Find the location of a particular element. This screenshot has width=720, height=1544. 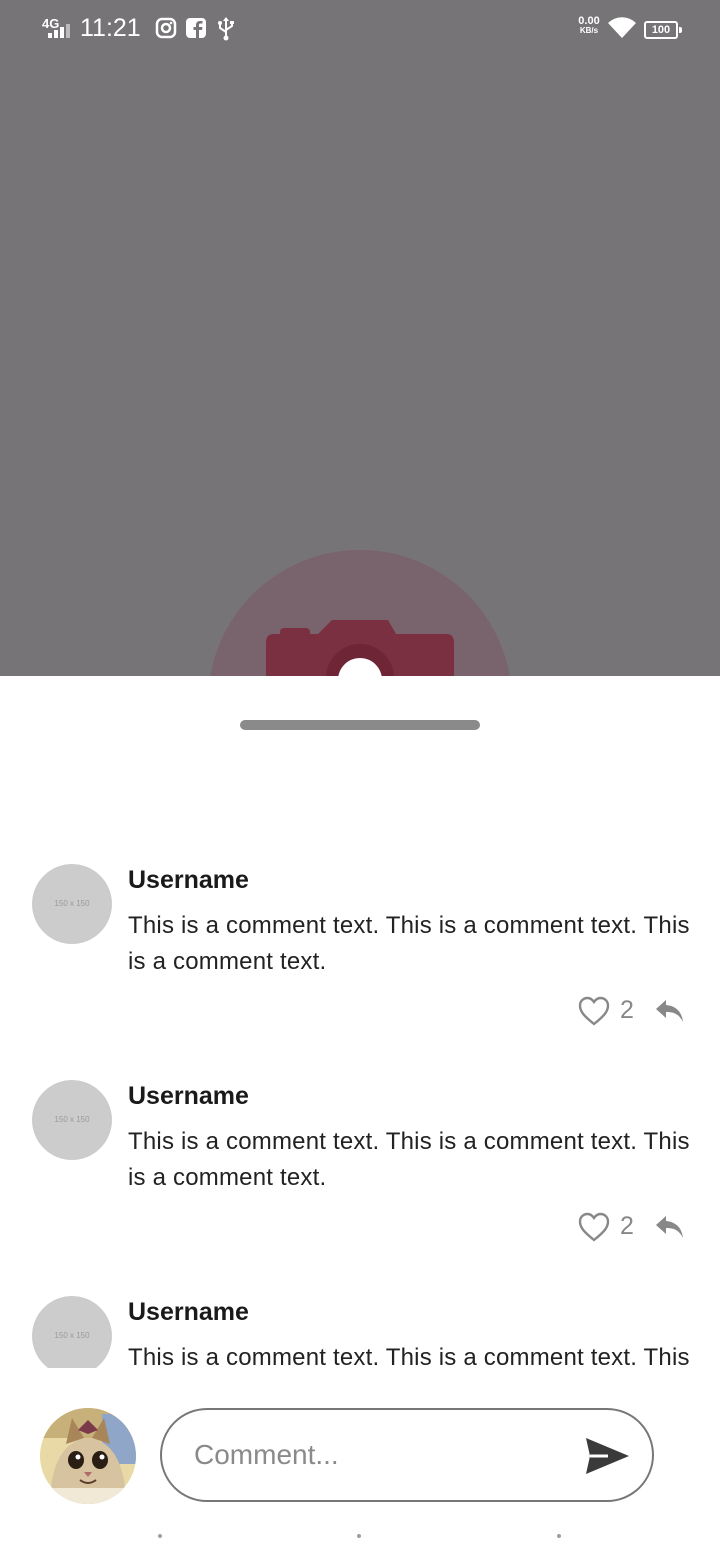

clock: 11:21 is located at coordinates (110, 28).